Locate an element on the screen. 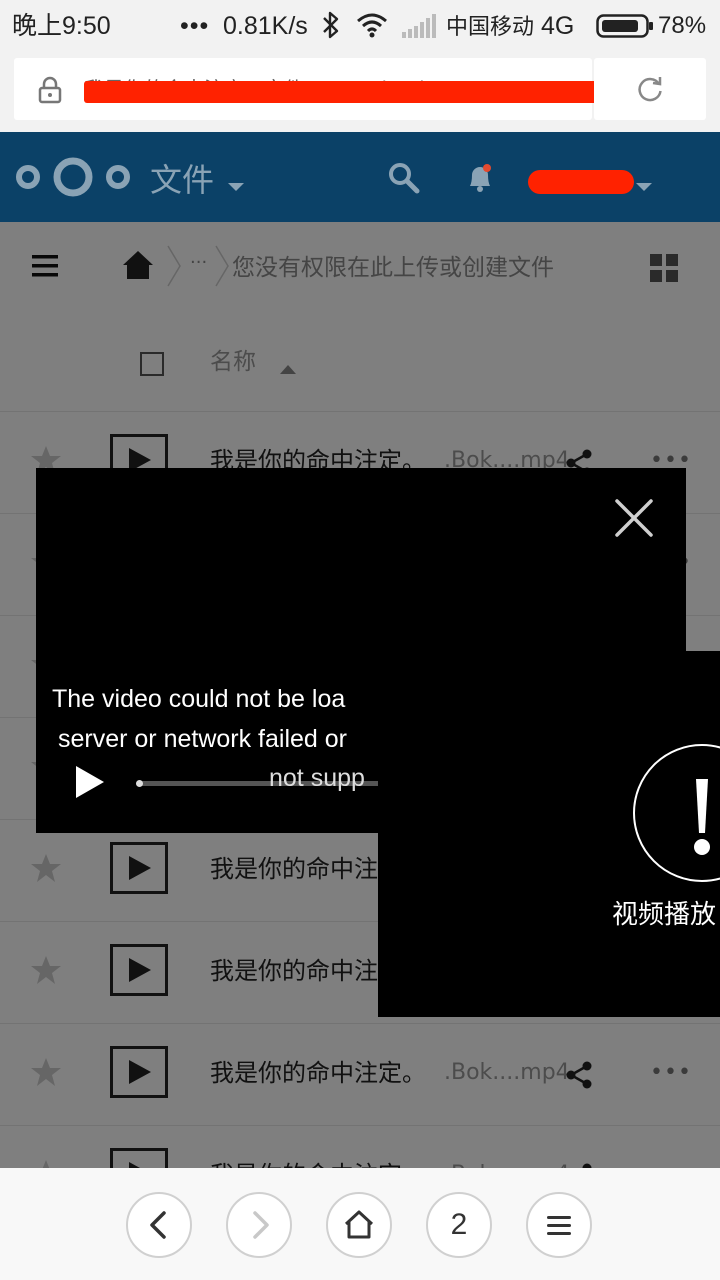 Image resolution: width=720 pixels, height=1280 pixels. status-dots: ••• is located at coordinates (195, 26).